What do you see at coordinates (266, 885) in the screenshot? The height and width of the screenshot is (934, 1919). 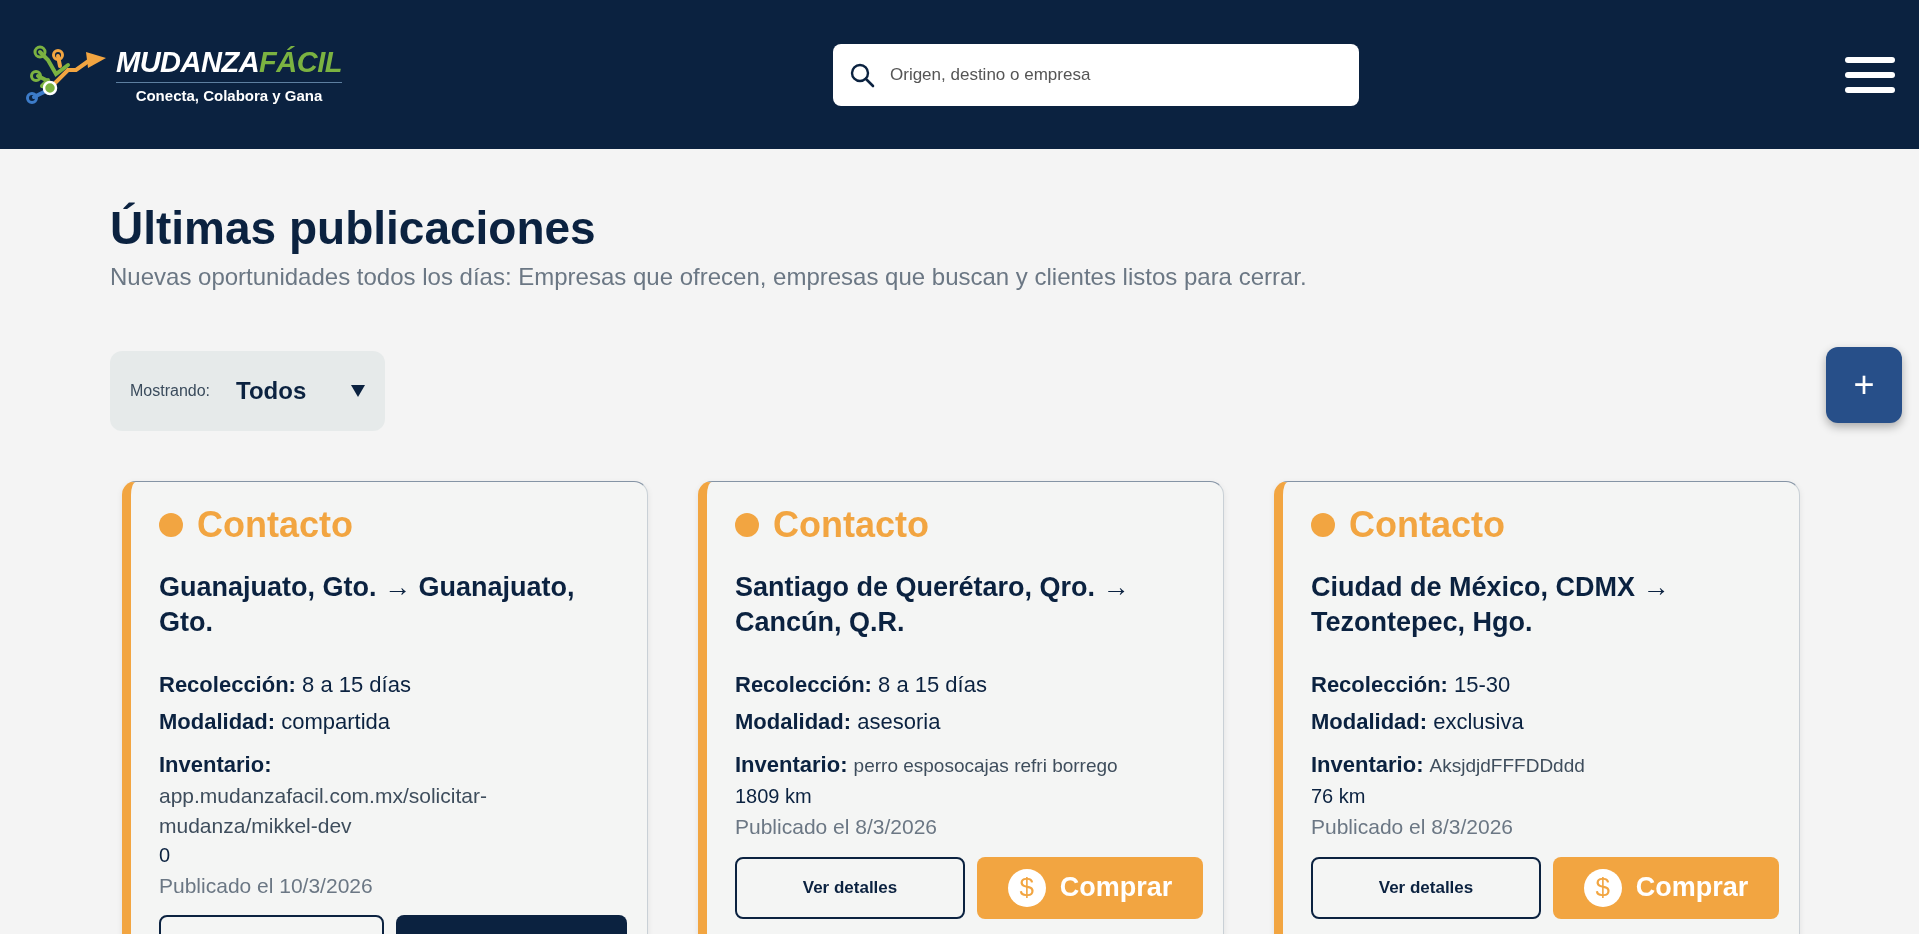 I see `published-date: Publicado el 10/3/2026` at bounding box center [266, 885].